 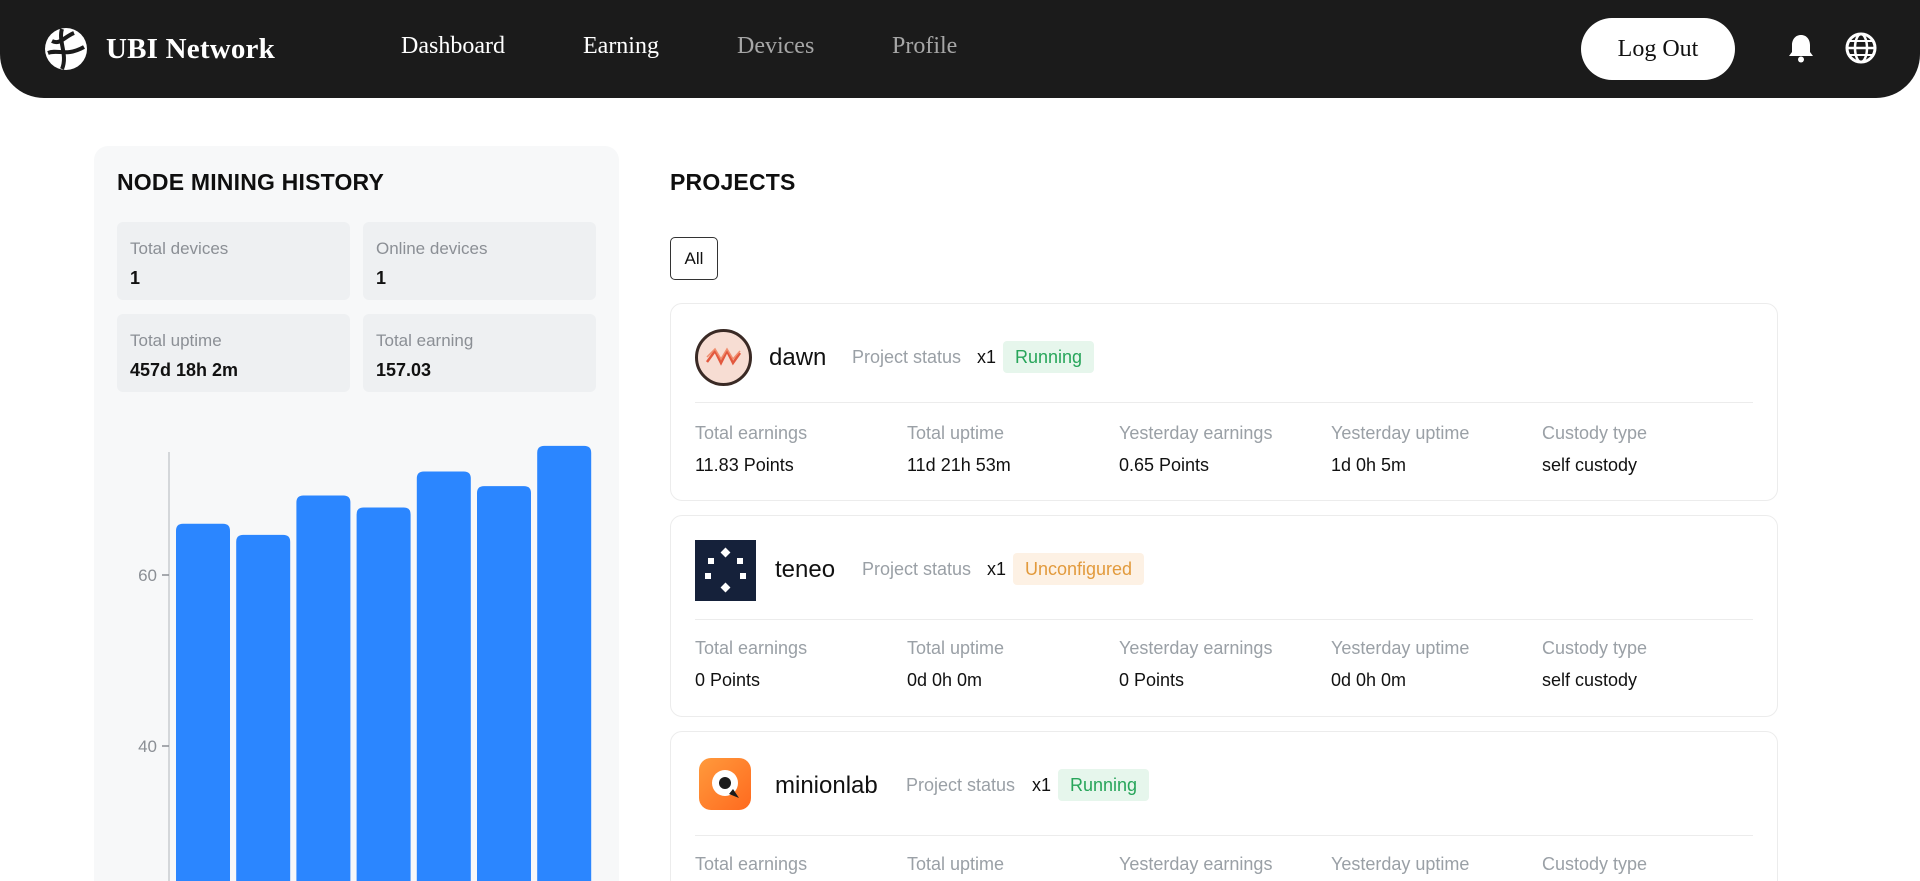 I want to click on stat-total-earning: Total earning 157.03, so click(x=479, y=353).